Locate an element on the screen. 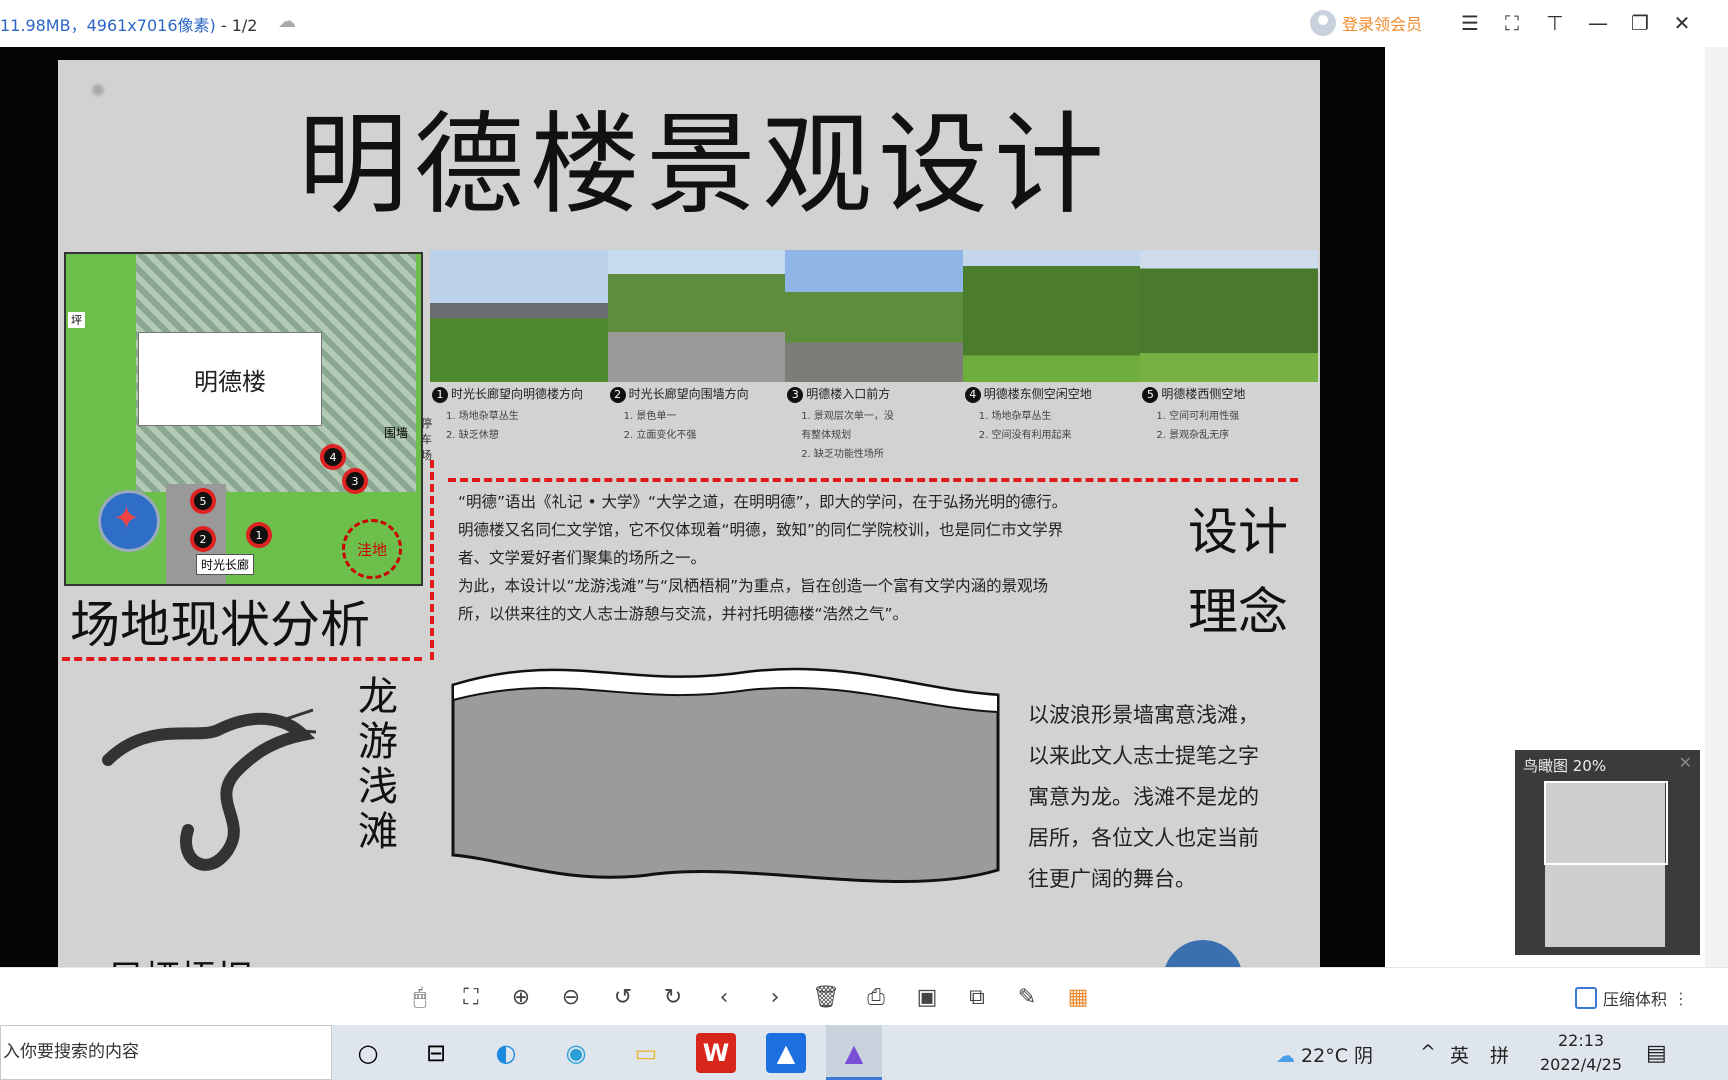  file-explorer-icon: ▭ is located at coordinates (646, 1053).